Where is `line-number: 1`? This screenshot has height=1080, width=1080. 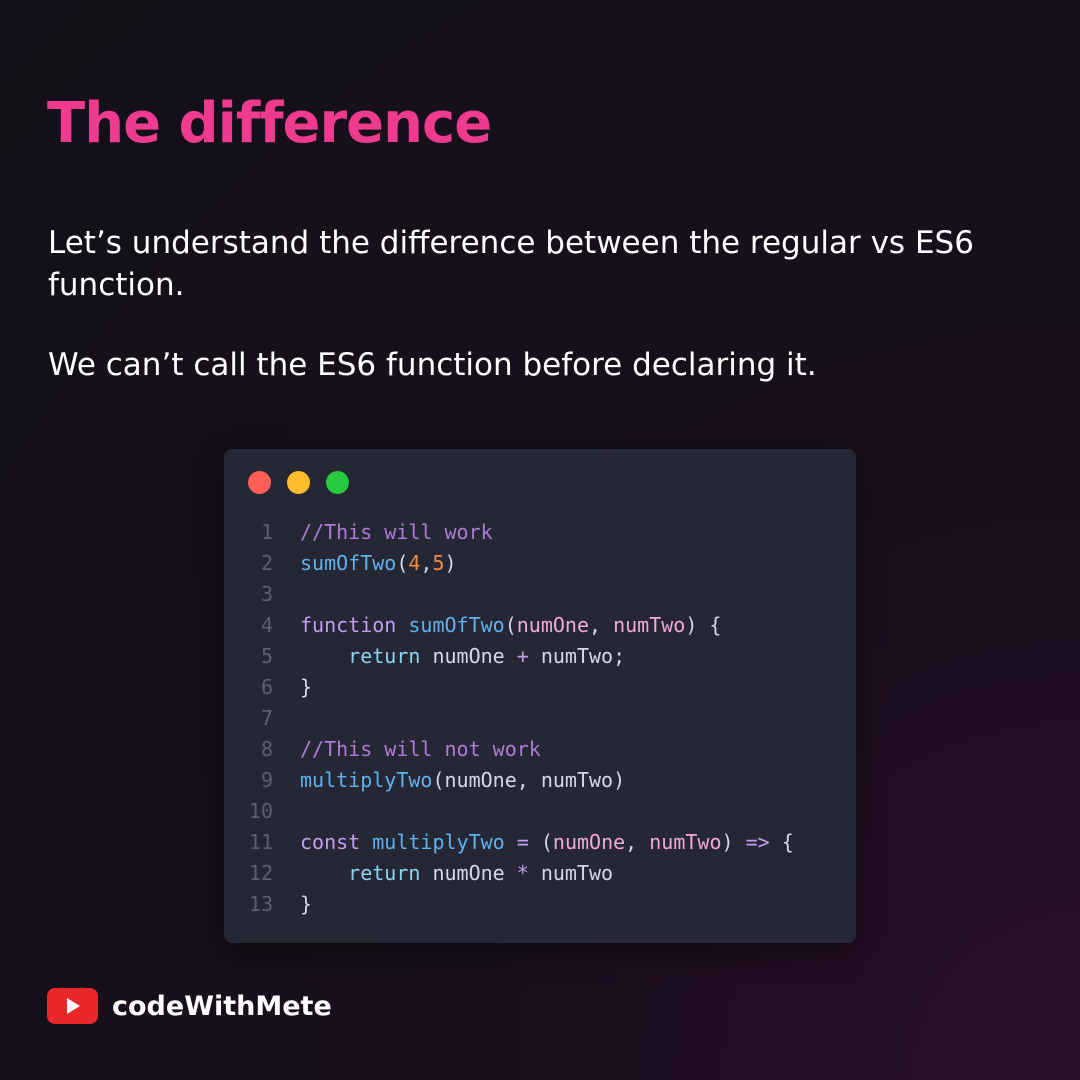
line-number: 1 is located at coordinates (266, 532).